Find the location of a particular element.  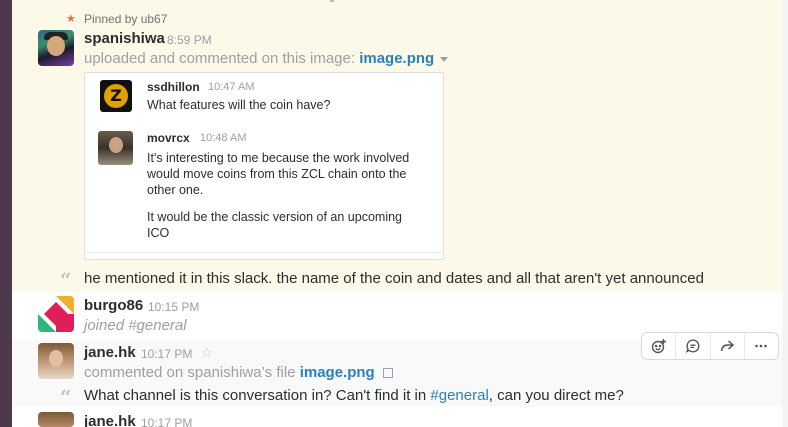

card-timestamp: 10:48 AM is located at coordinates (223, 138).